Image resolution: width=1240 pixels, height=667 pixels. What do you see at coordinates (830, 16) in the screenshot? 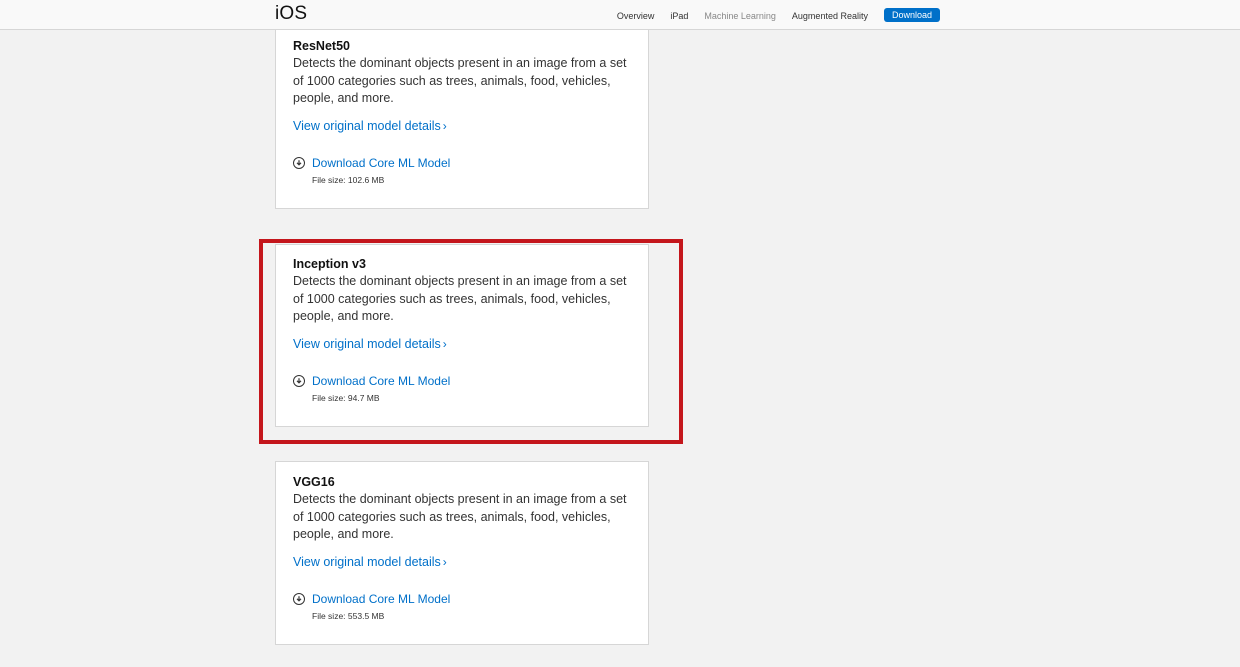
I see `nav-link-augmented-reality: Augmented Reality` at bounding box center [830, 16].